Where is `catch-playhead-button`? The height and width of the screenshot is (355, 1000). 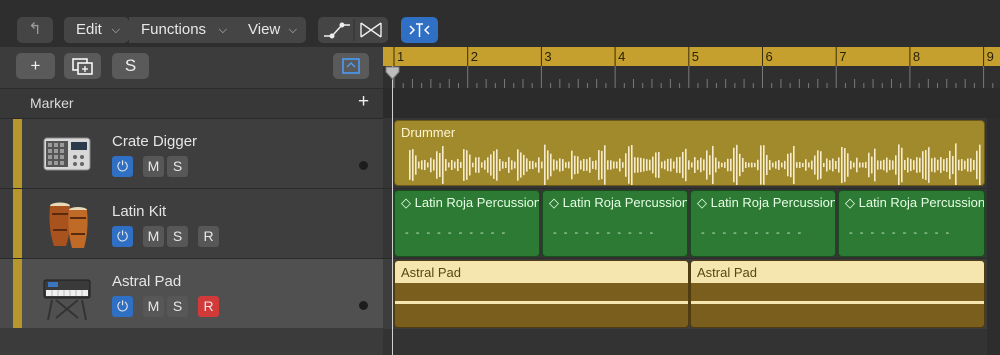
catch-playhead-button is located at coordinates (419, 30).